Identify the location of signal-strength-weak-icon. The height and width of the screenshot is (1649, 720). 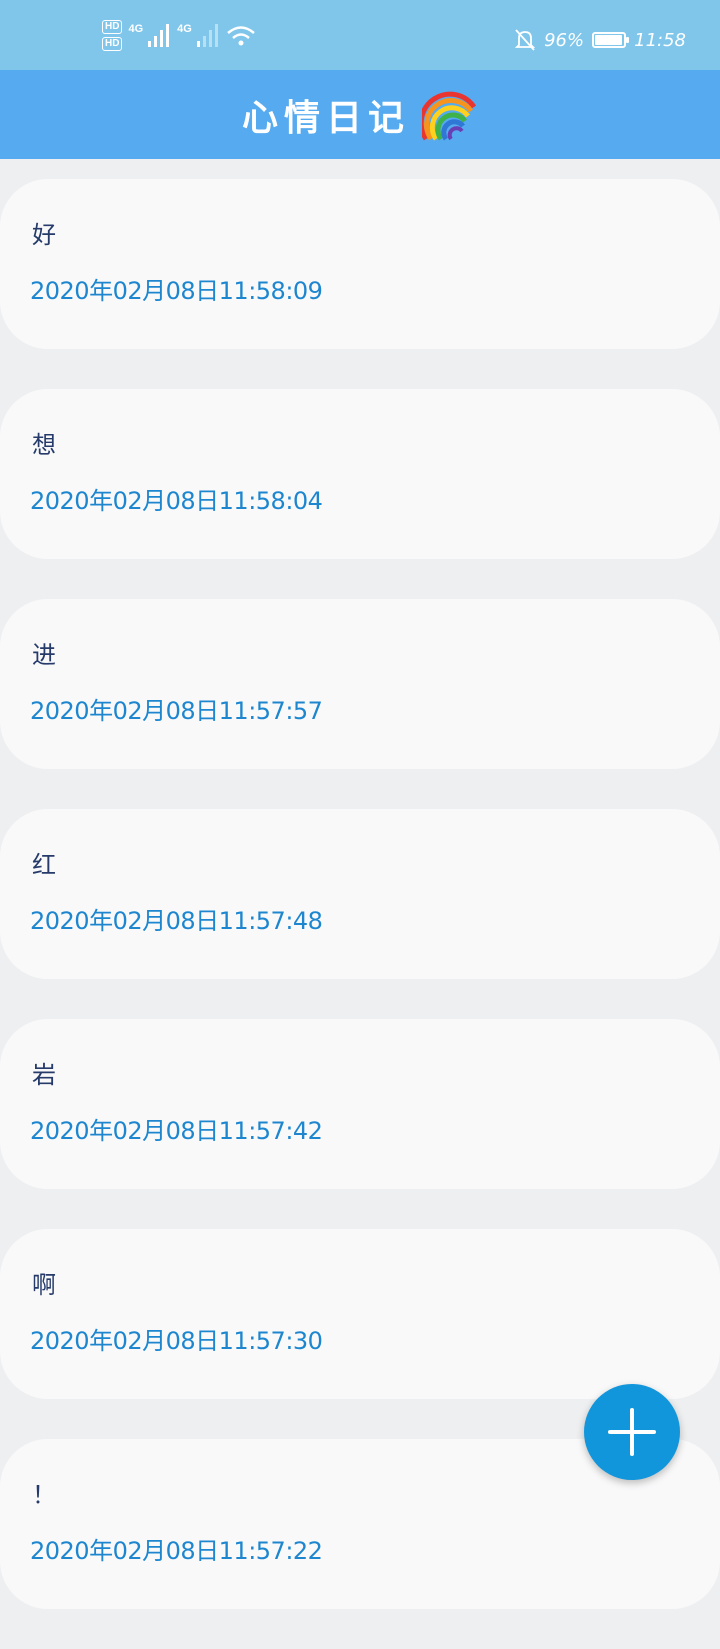
(207, 35).